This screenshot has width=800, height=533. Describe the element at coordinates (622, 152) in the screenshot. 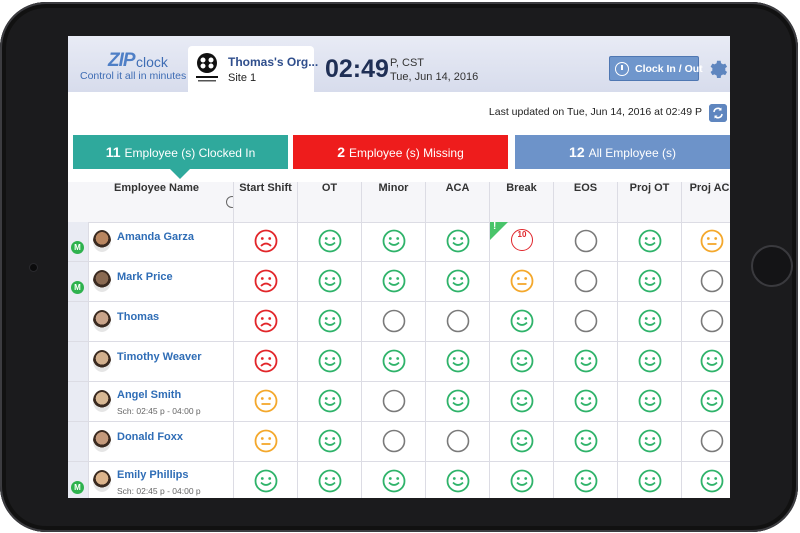

I see `tab-all-employees: 12 All Employee (s)` at that location.